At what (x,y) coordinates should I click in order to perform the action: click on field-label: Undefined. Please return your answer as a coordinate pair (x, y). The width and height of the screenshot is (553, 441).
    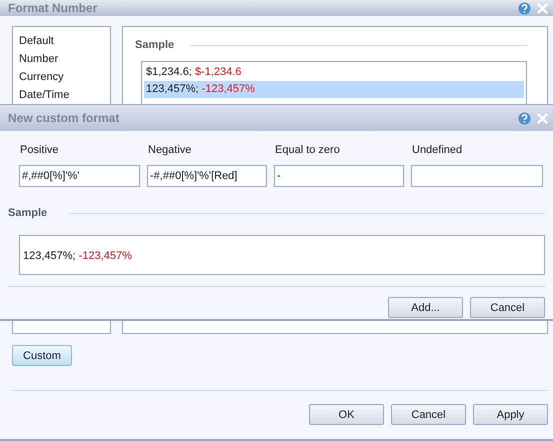
    Looking at the image, I should click on (437, 150).